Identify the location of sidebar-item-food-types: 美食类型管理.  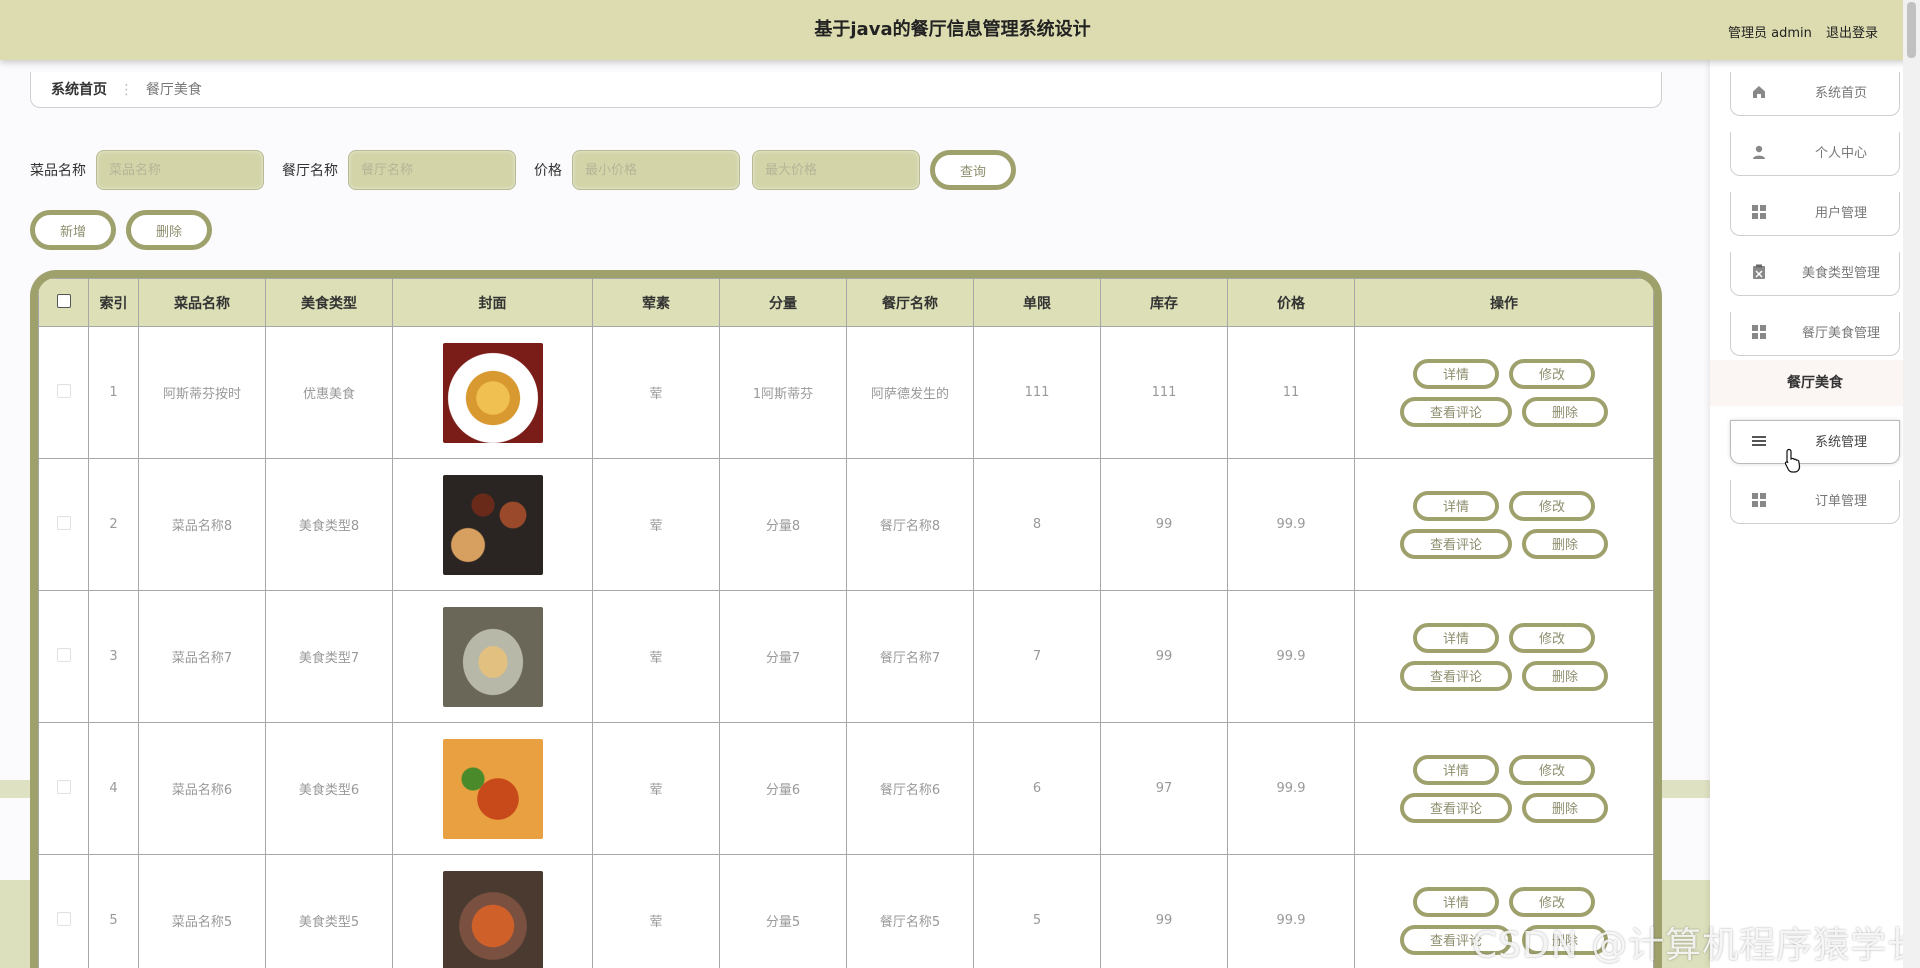
(1815, 274).